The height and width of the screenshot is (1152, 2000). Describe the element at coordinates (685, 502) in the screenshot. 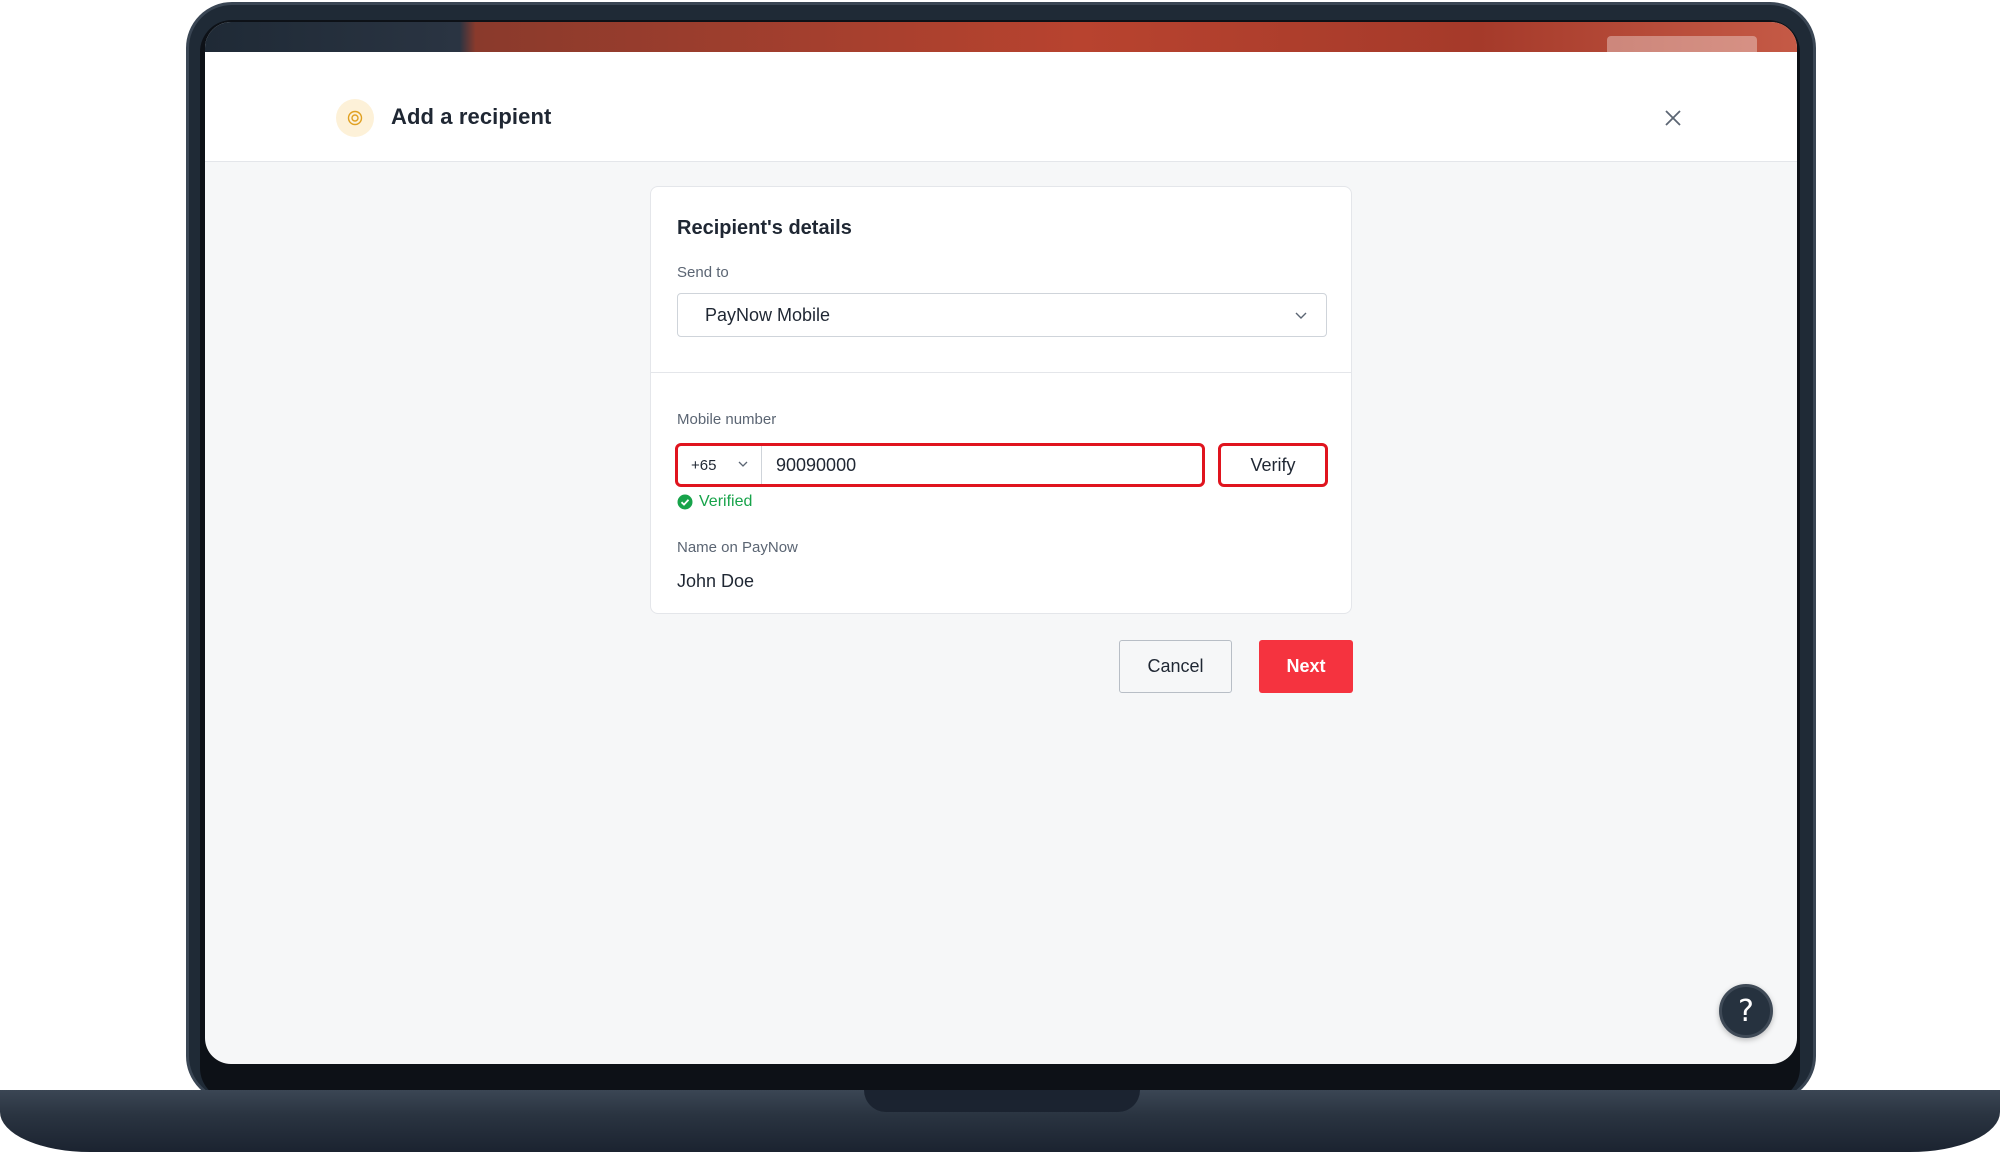

I see `check-circle-icon` at that location.